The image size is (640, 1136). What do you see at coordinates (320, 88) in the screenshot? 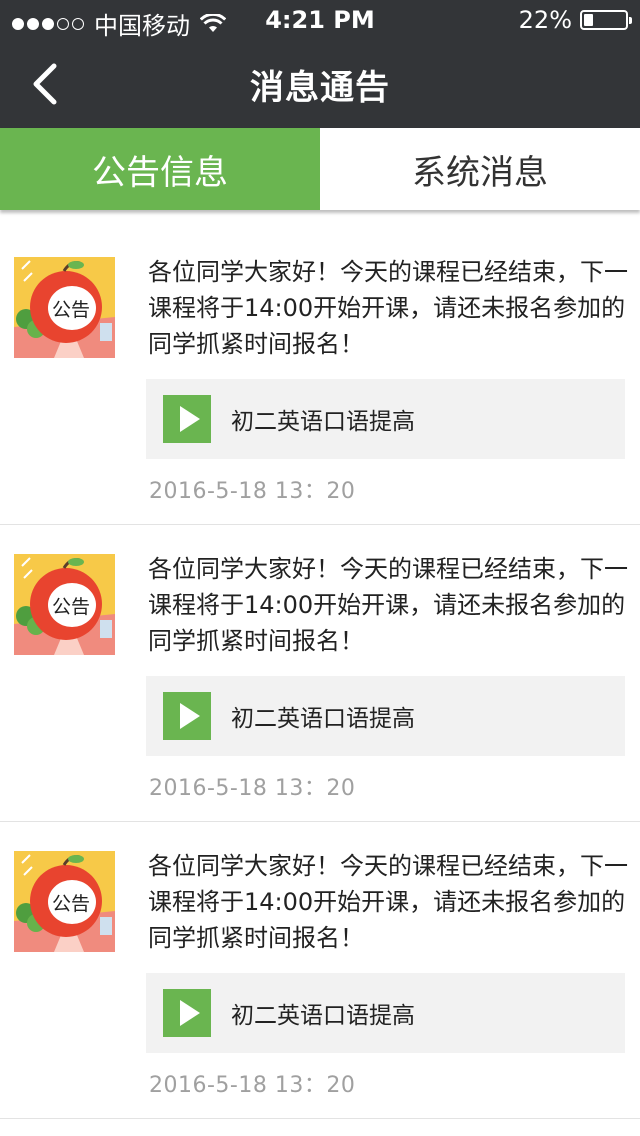
I see `page-title: 消息通告` at bounding box center [320, 88].